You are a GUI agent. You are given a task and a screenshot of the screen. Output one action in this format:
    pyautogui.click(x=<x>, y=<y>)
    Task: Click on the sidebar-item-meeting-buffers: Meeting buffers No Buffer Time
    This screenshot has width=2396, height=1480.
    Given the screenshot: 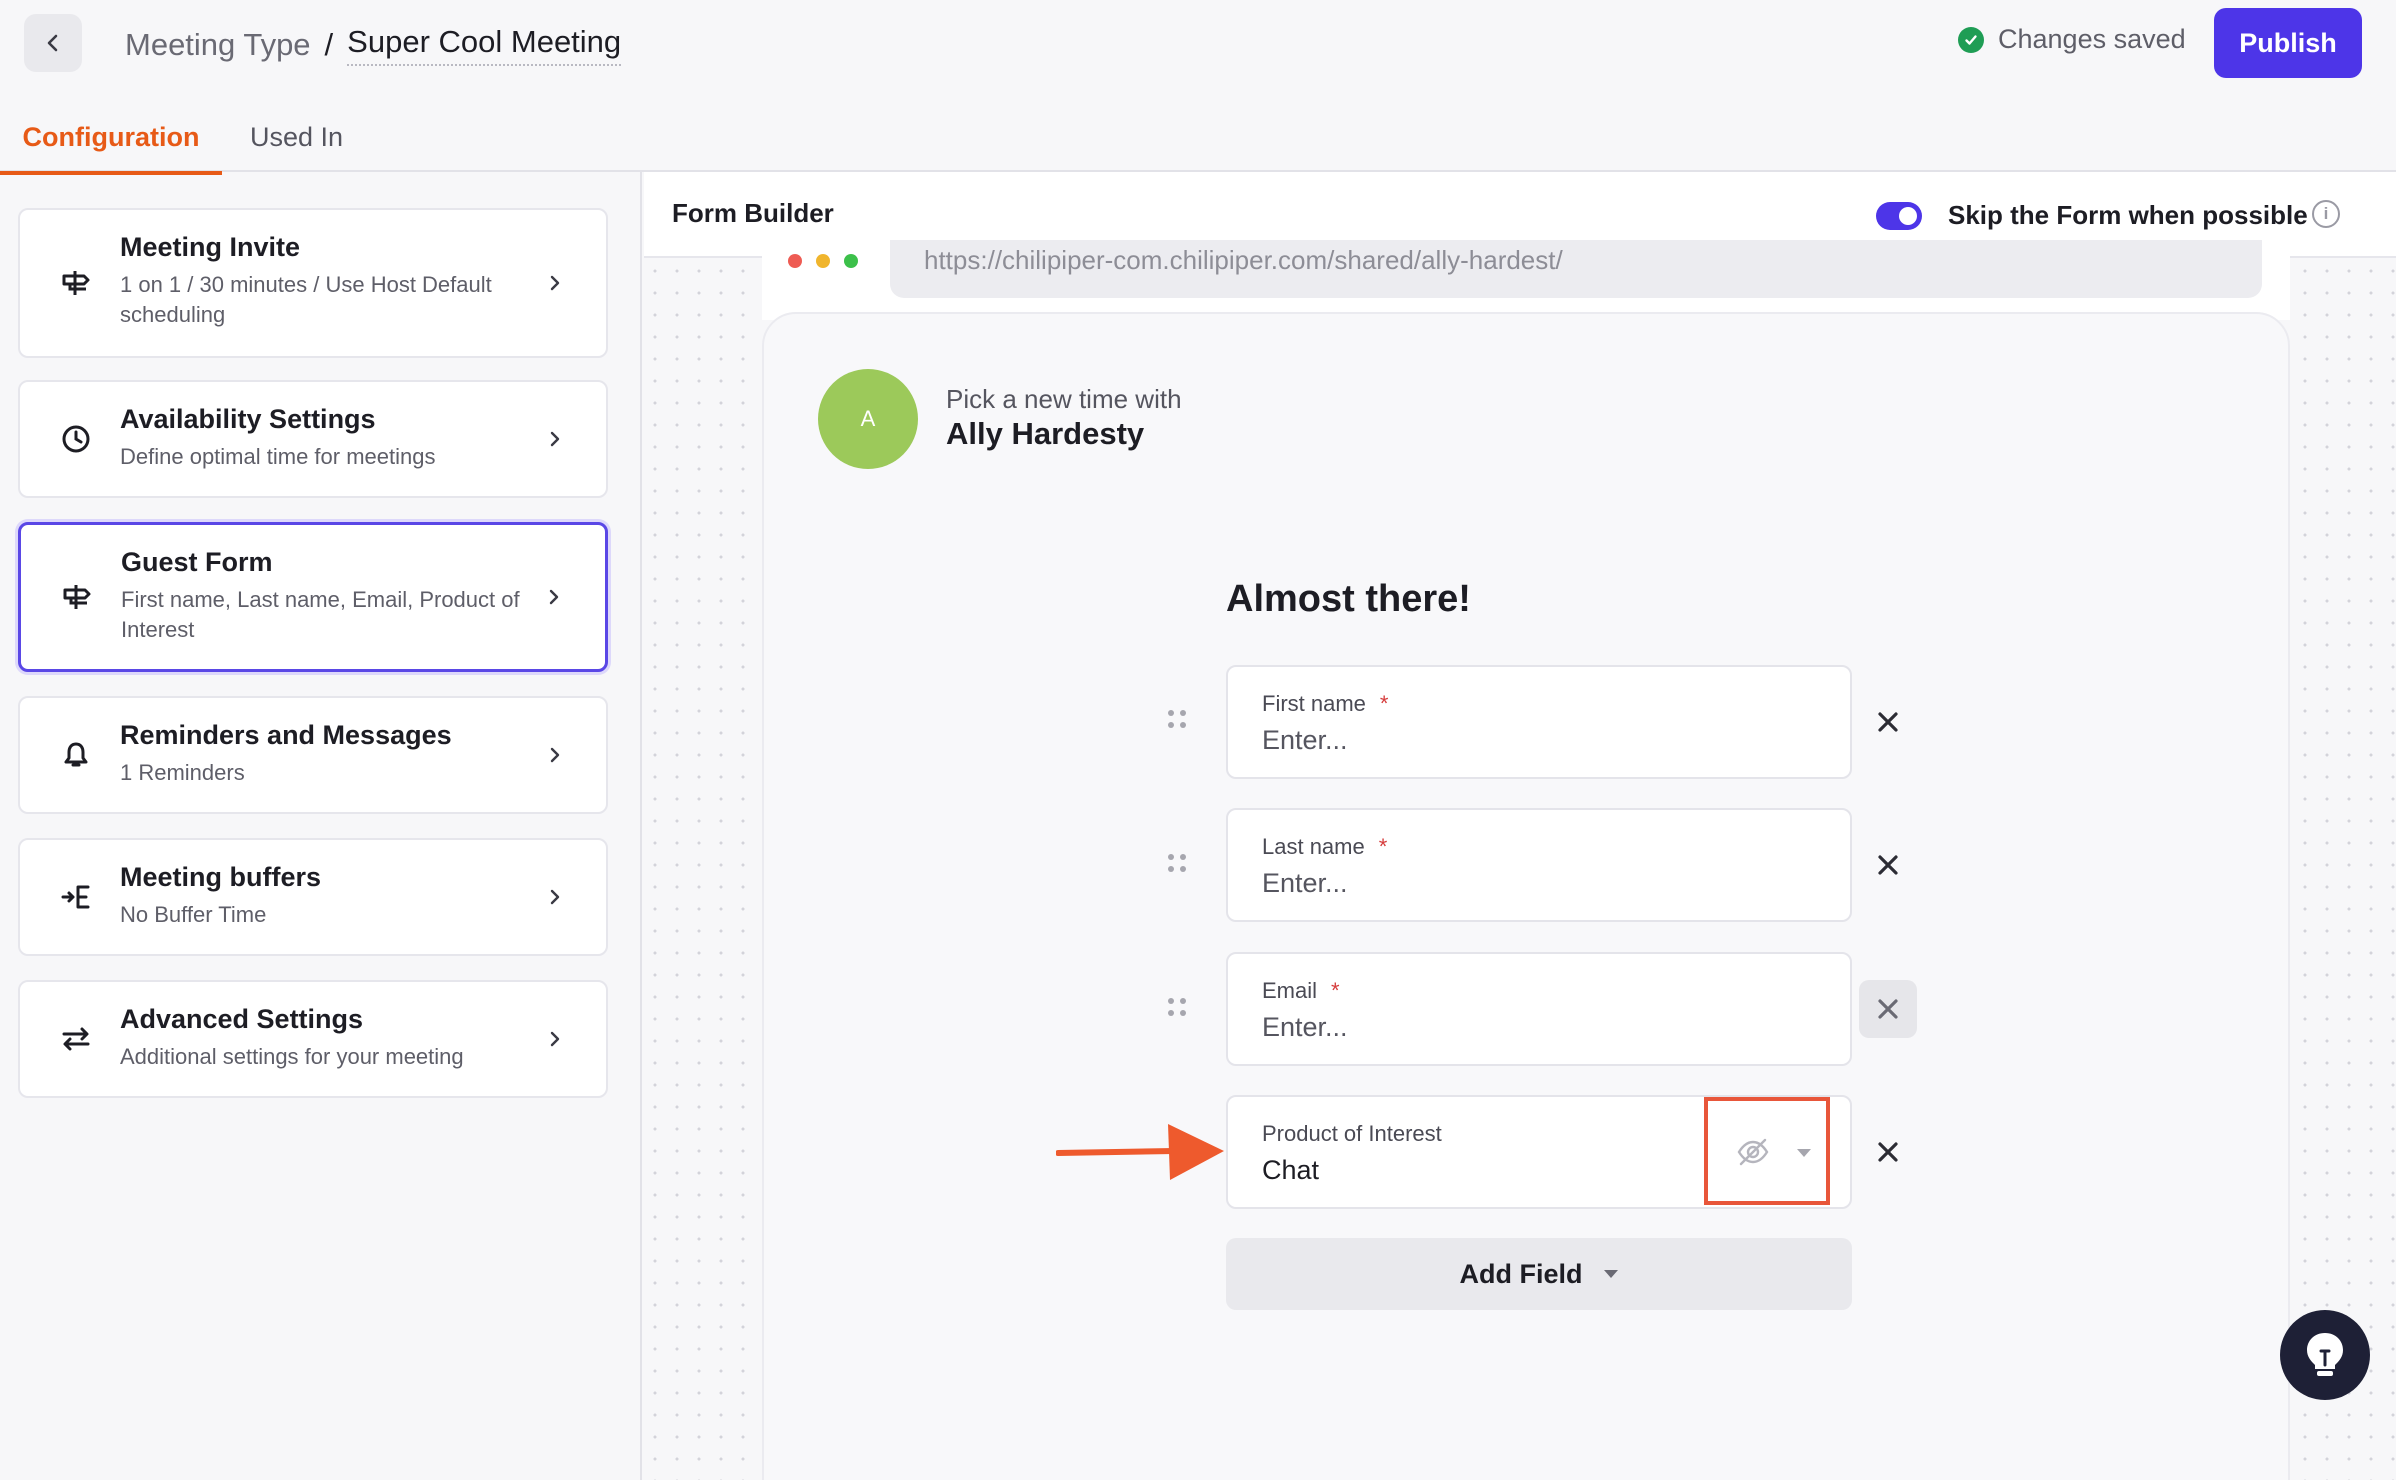 What is the action you would take?
    pyautogui.click(x=313, y=897)
    